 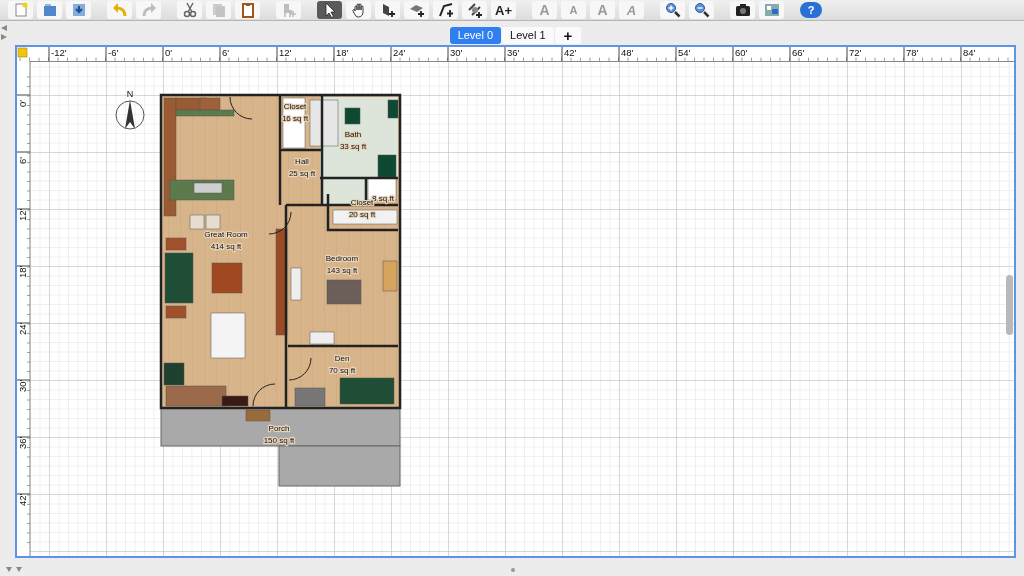 I want to click on hand-icon, so click(x=358, y=10).